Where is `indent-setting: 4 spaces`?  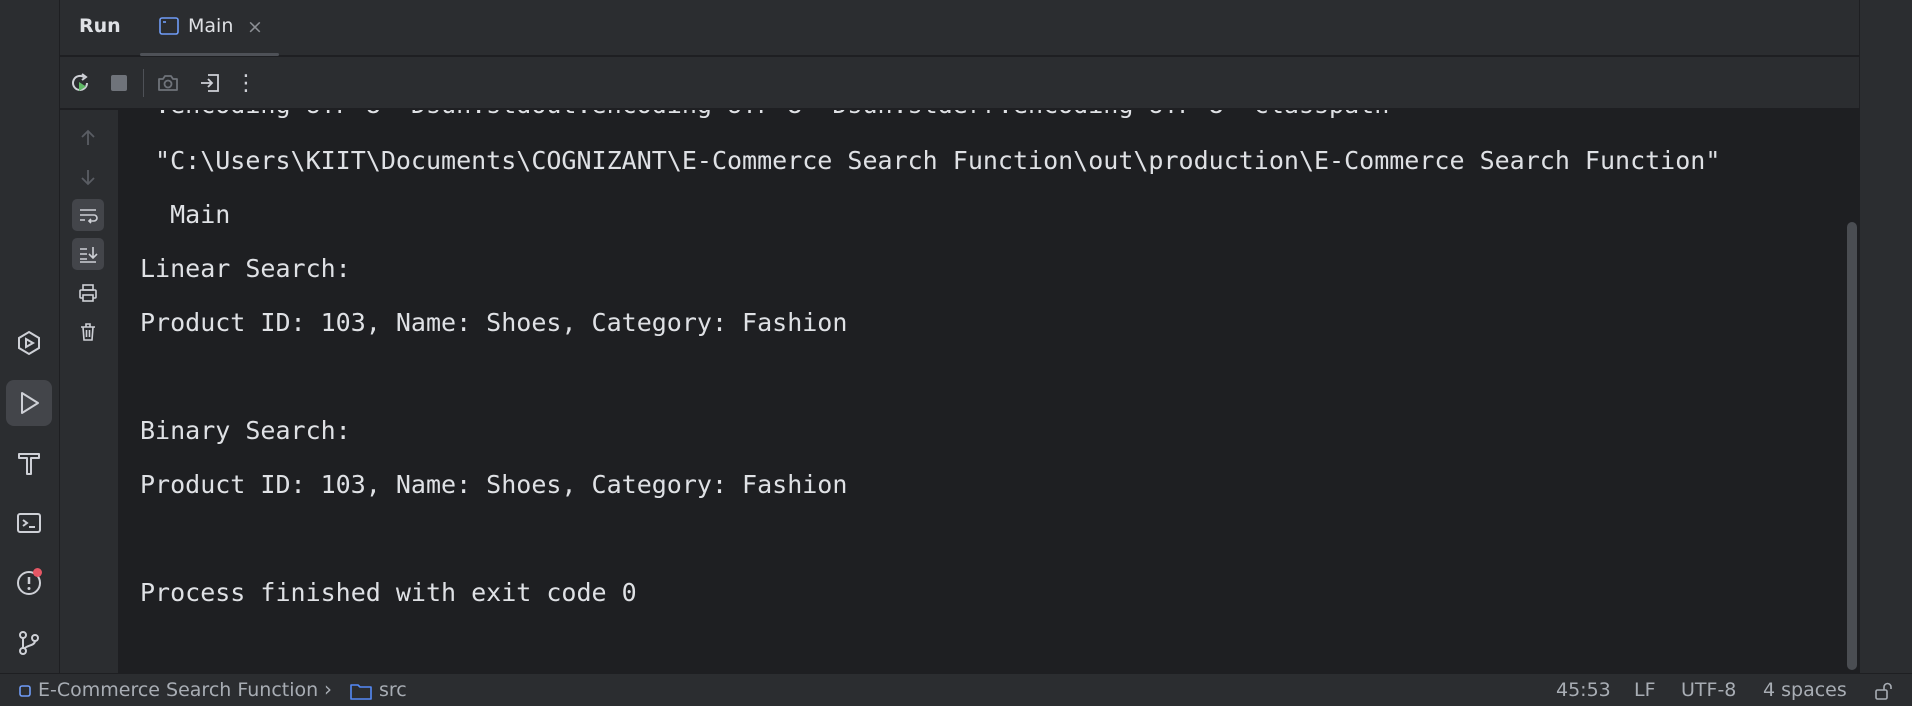
indent-setting: 4 spaces is located at coordinates (1805, 690).